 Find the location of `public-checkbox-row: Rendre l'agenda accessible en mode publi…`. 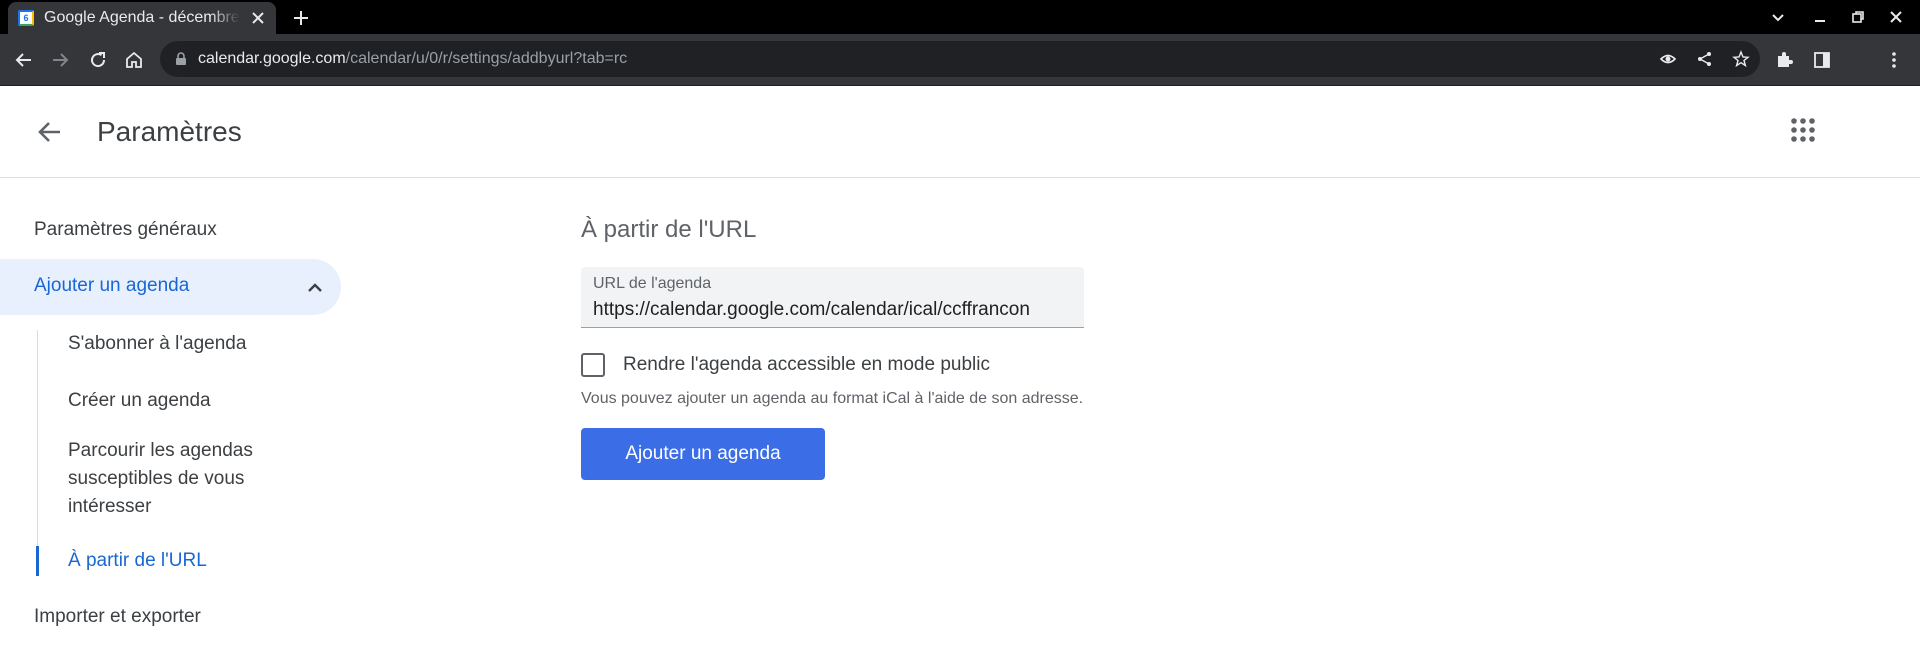

public-checkbox-row: Rendre l'agenda accessible en mode publi… is located at coordinates (785, 365).